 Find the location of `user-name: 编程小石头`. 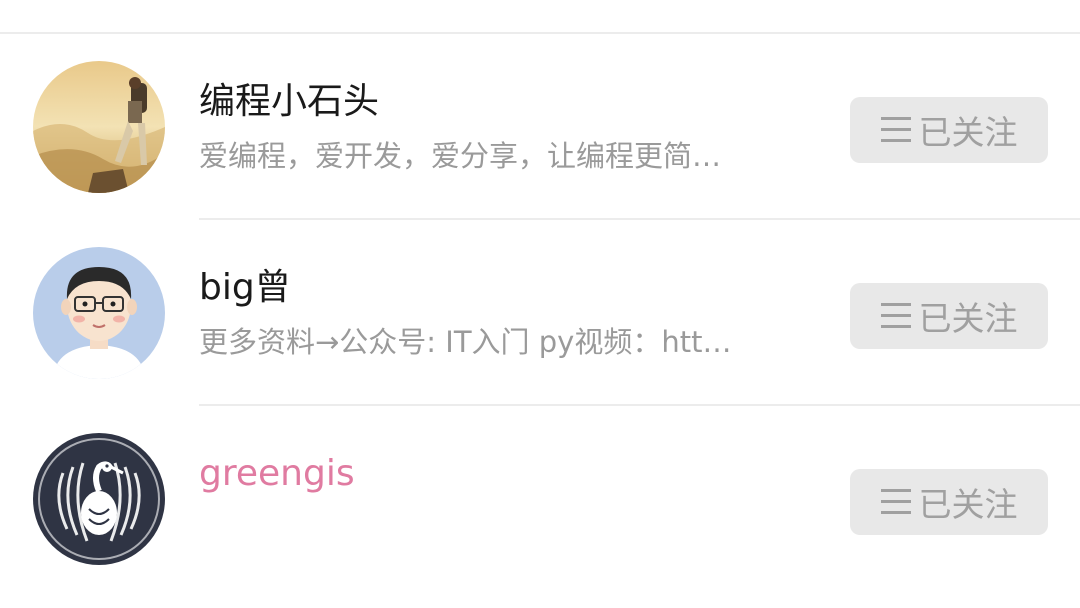

user-name: 编程小石头 is located at coordinates (289, 102).